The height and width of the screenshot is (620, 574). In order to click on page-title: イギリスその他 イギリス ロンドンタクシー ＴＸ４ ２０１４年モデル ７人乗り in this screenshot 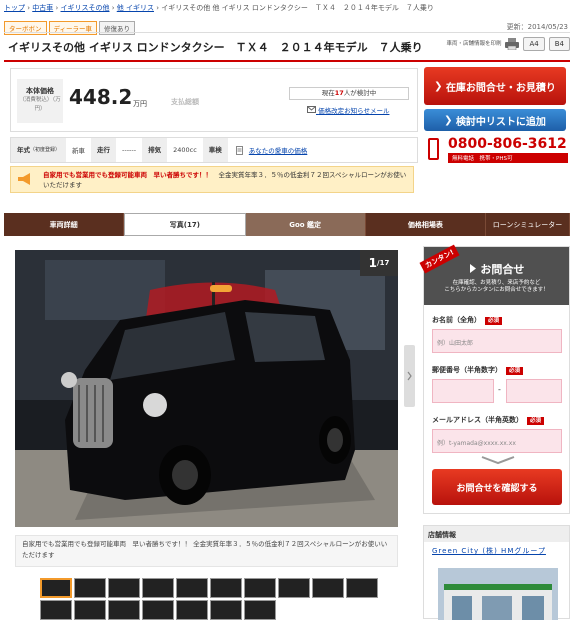, I will do `click(215, 47)`.